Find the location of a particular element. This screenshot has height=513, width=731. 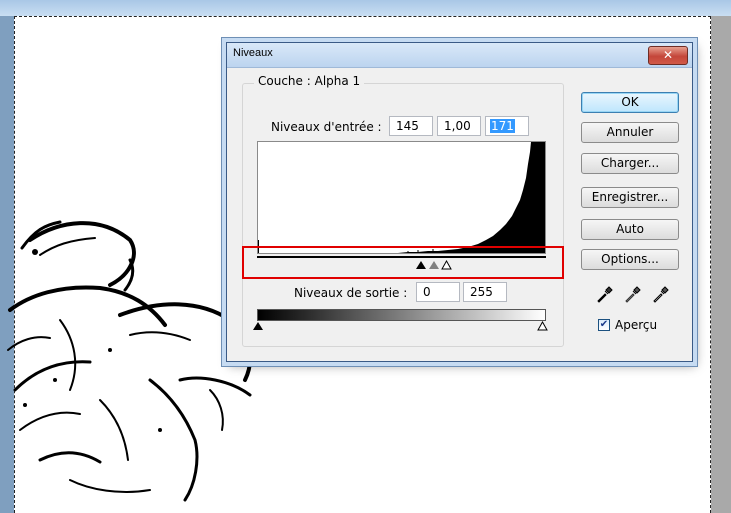

channel-value: Alpha 1 is located at coordinates (338, 81).